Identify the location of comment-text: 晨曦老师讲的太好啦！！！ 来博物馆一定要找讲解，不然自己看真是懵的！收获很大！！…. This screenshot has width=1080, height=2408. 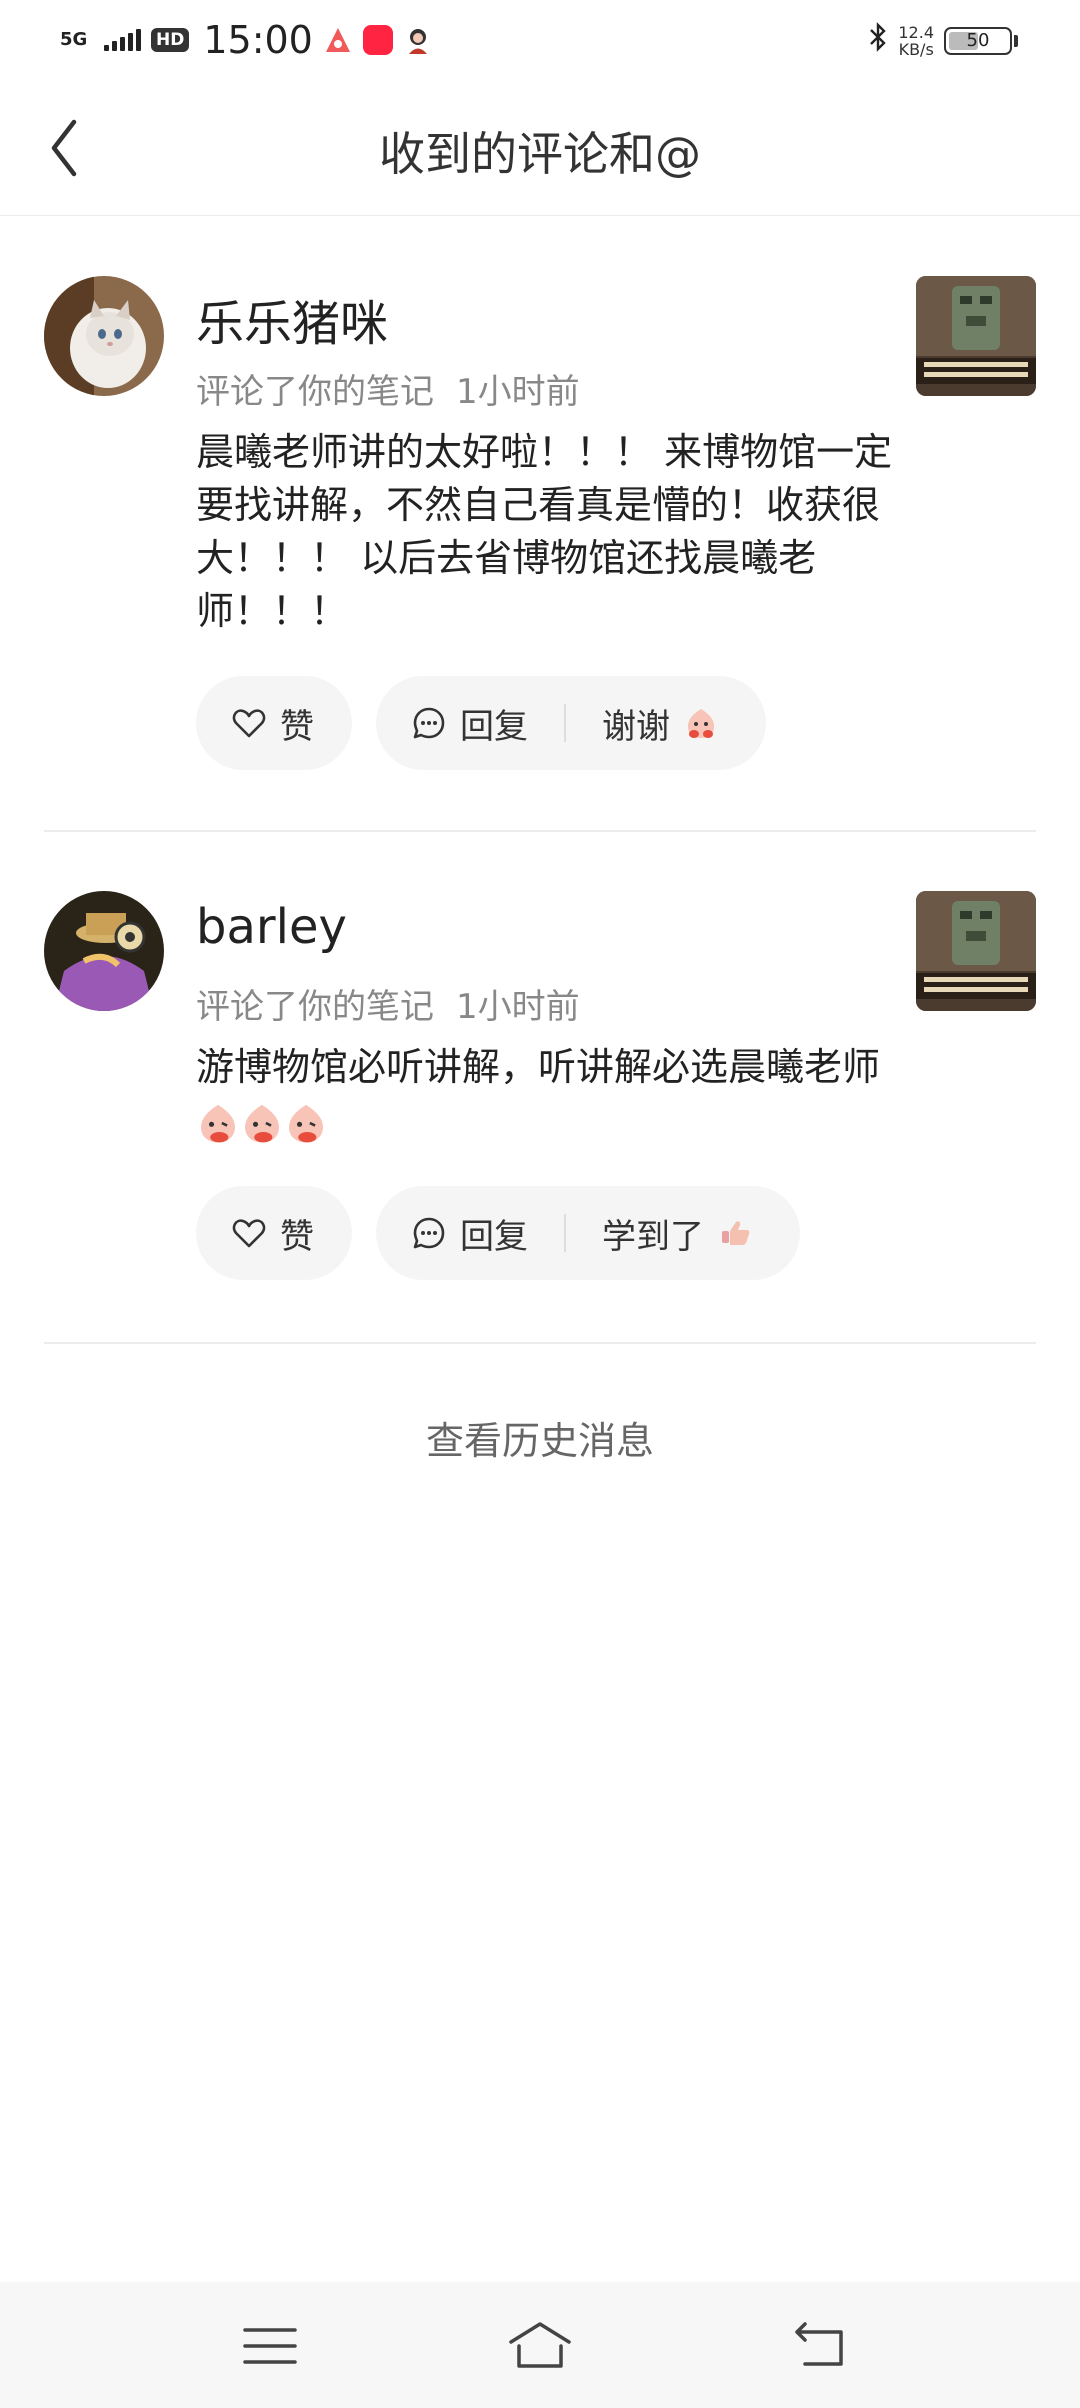
(556, 532).